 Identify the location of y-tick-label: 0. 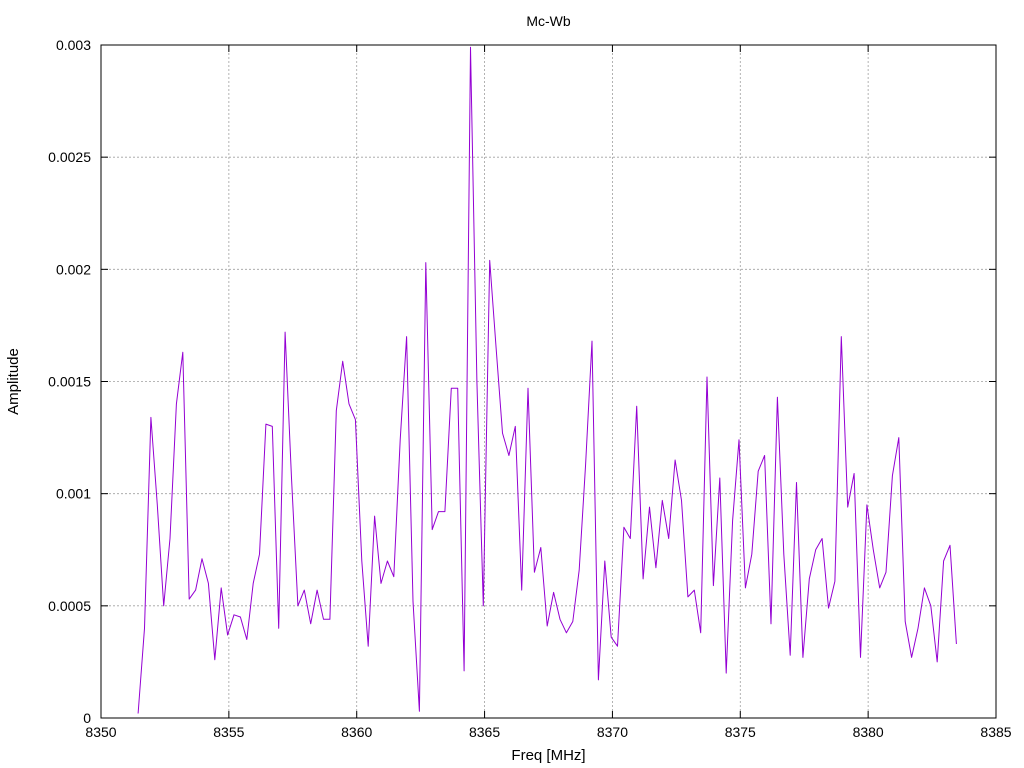
(87, 718).